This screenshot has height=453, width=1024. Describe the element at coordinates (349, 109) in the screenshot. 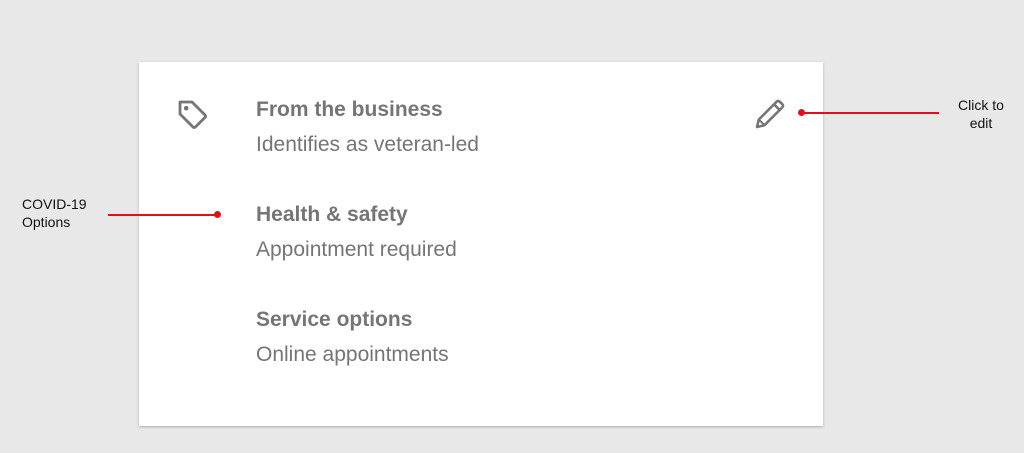

I see `attribute-title: From the business` at that location.